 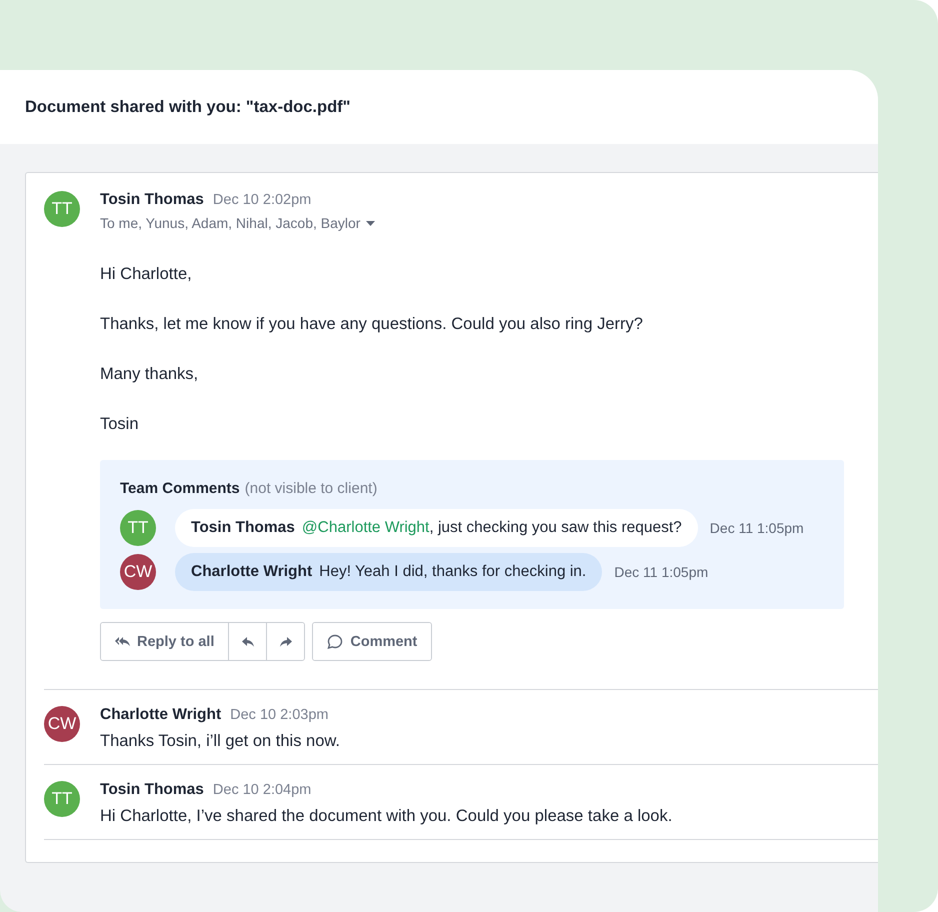 I want to click on forward-button, so click(x=285, y=641).